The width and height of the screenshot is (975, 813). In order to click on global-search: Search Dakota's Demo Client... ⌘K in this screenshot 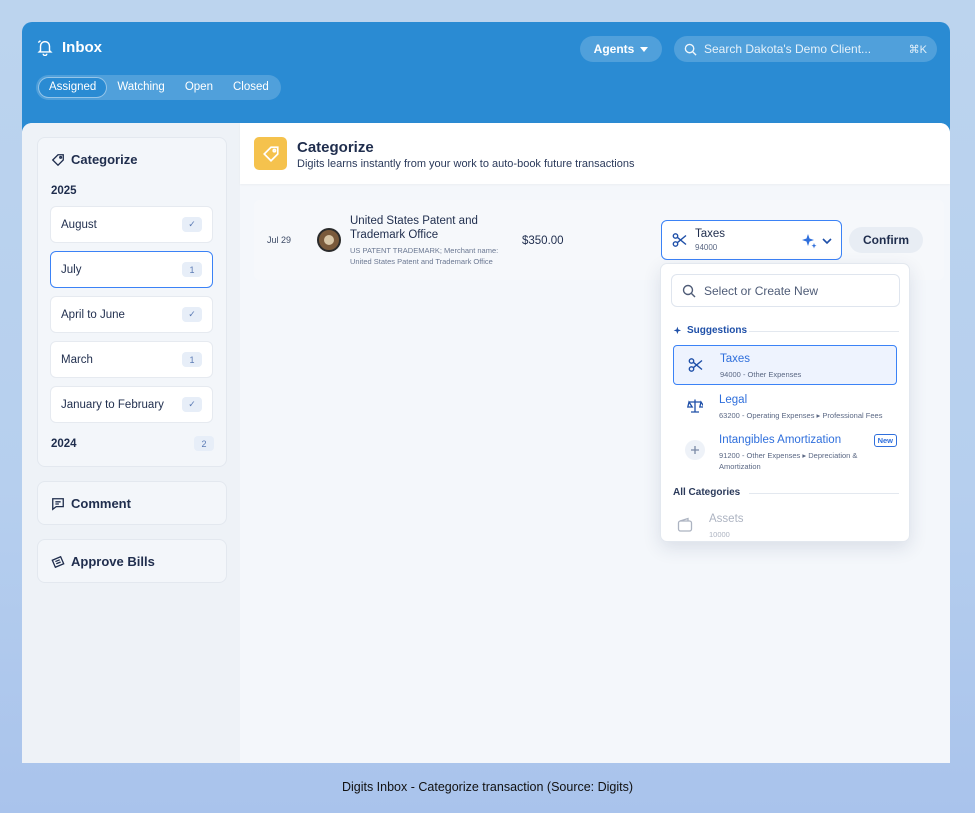, I will do `click(805, 49)`.